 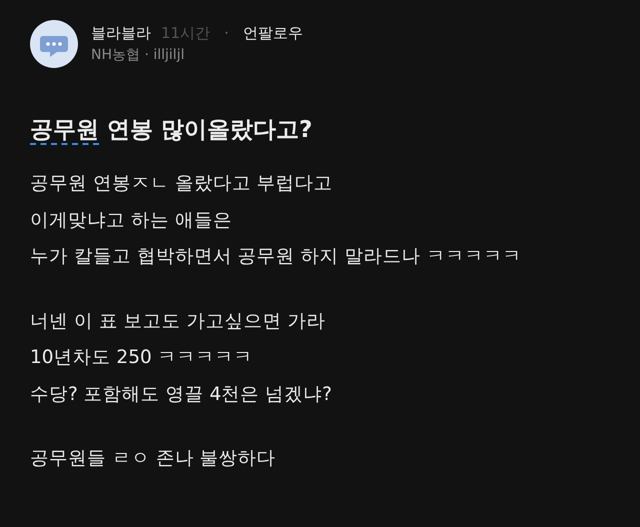 I want to click on body-text-line: 공무원 연봉ㅈㄴ 올랐다고 부럽다고, so click(x=182, y=184).